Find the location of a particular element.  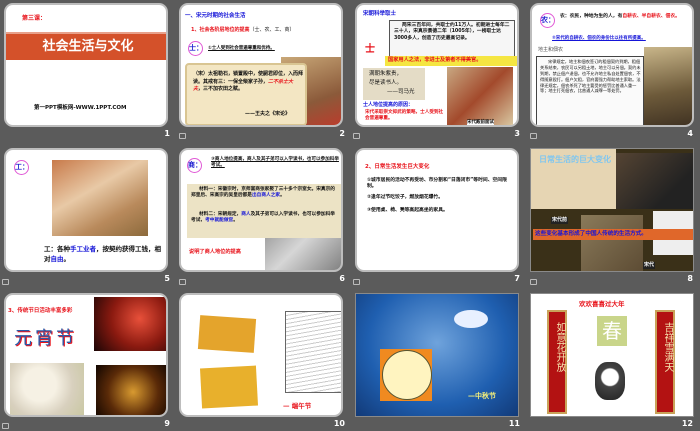

right-couplet-text: 吉祥雪满天 is located at coordinates (667, 347).